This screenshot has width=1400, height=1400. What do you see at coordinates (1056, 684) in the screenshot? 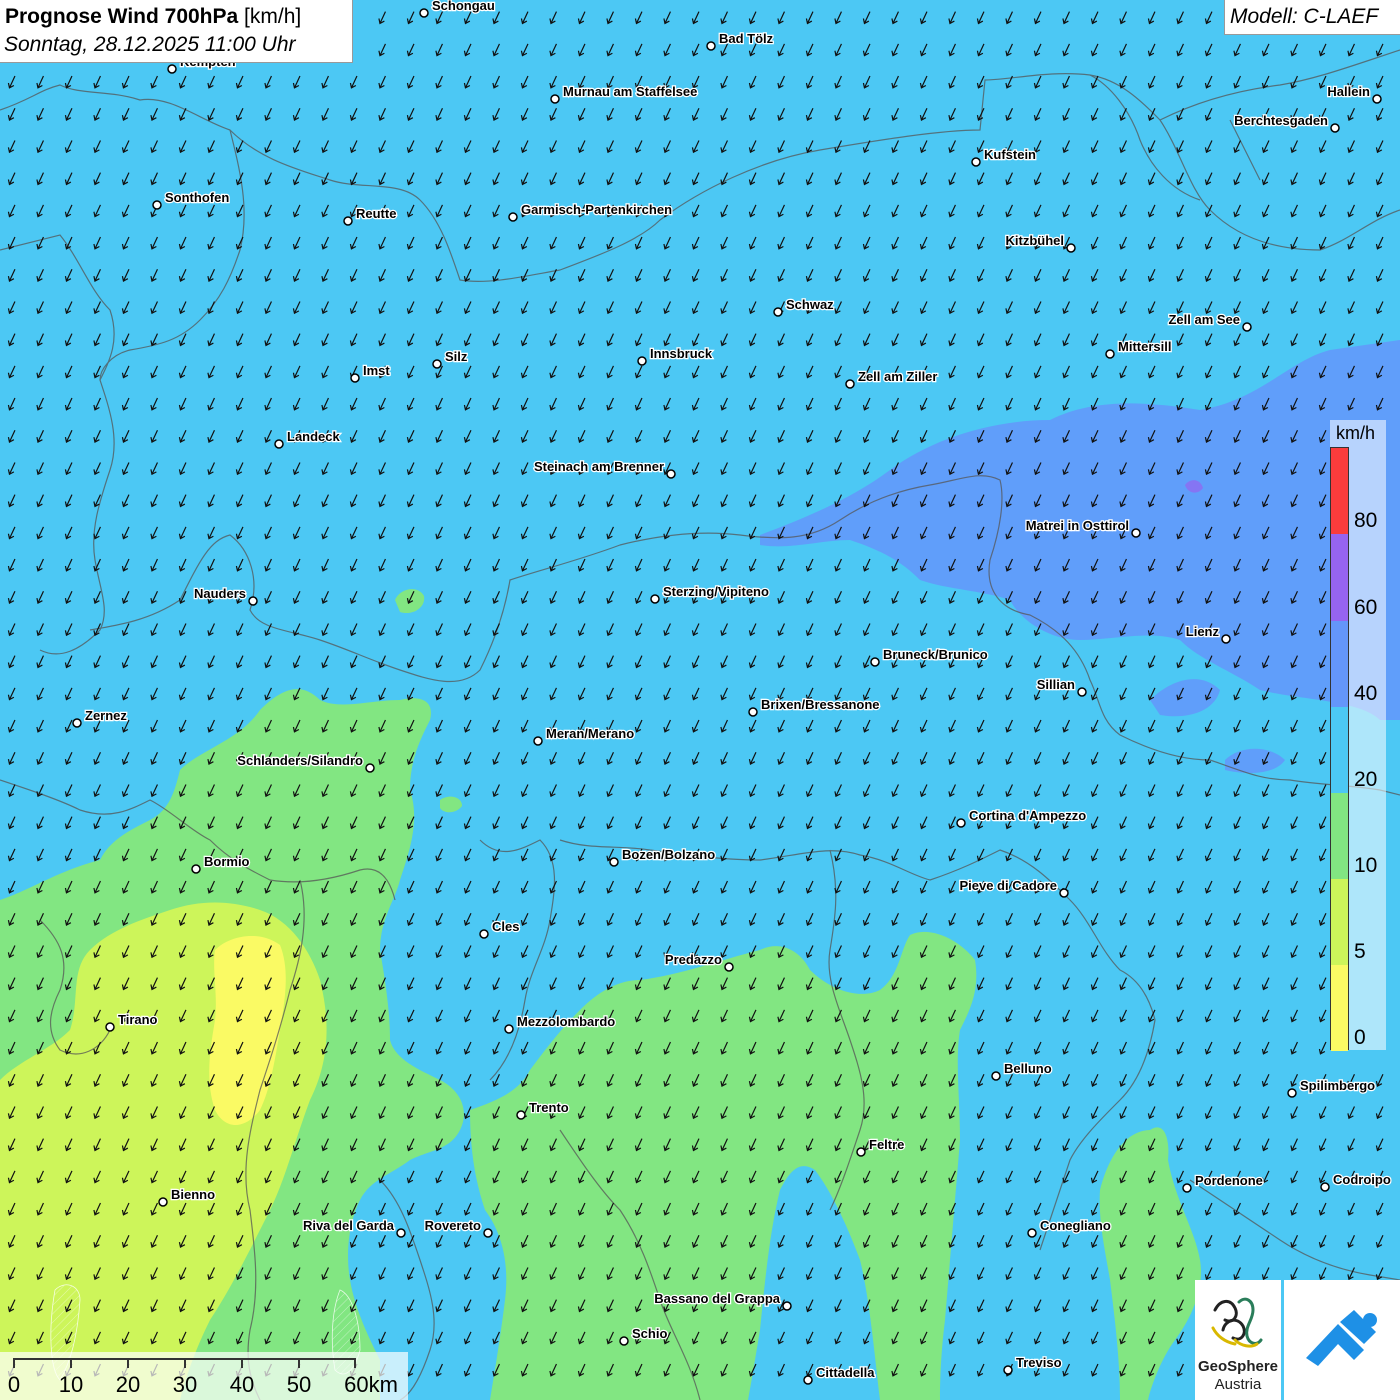
I see `city-label: Sillian` at bounding box center [1056, 684].